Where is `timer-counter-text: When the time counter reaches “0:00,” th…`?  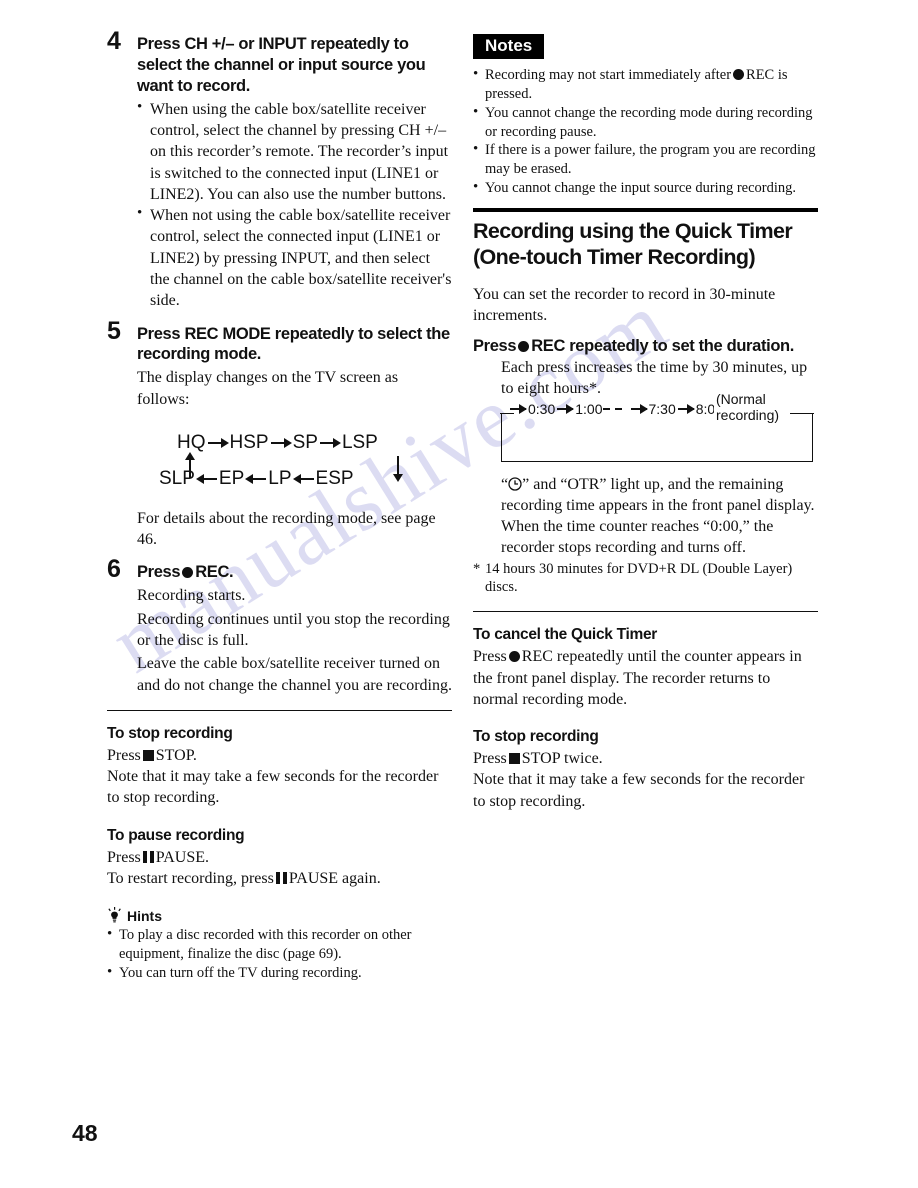
timer-counter-text: When the time counter reaches “0:00,” th… is located at coordinates (637, 537).